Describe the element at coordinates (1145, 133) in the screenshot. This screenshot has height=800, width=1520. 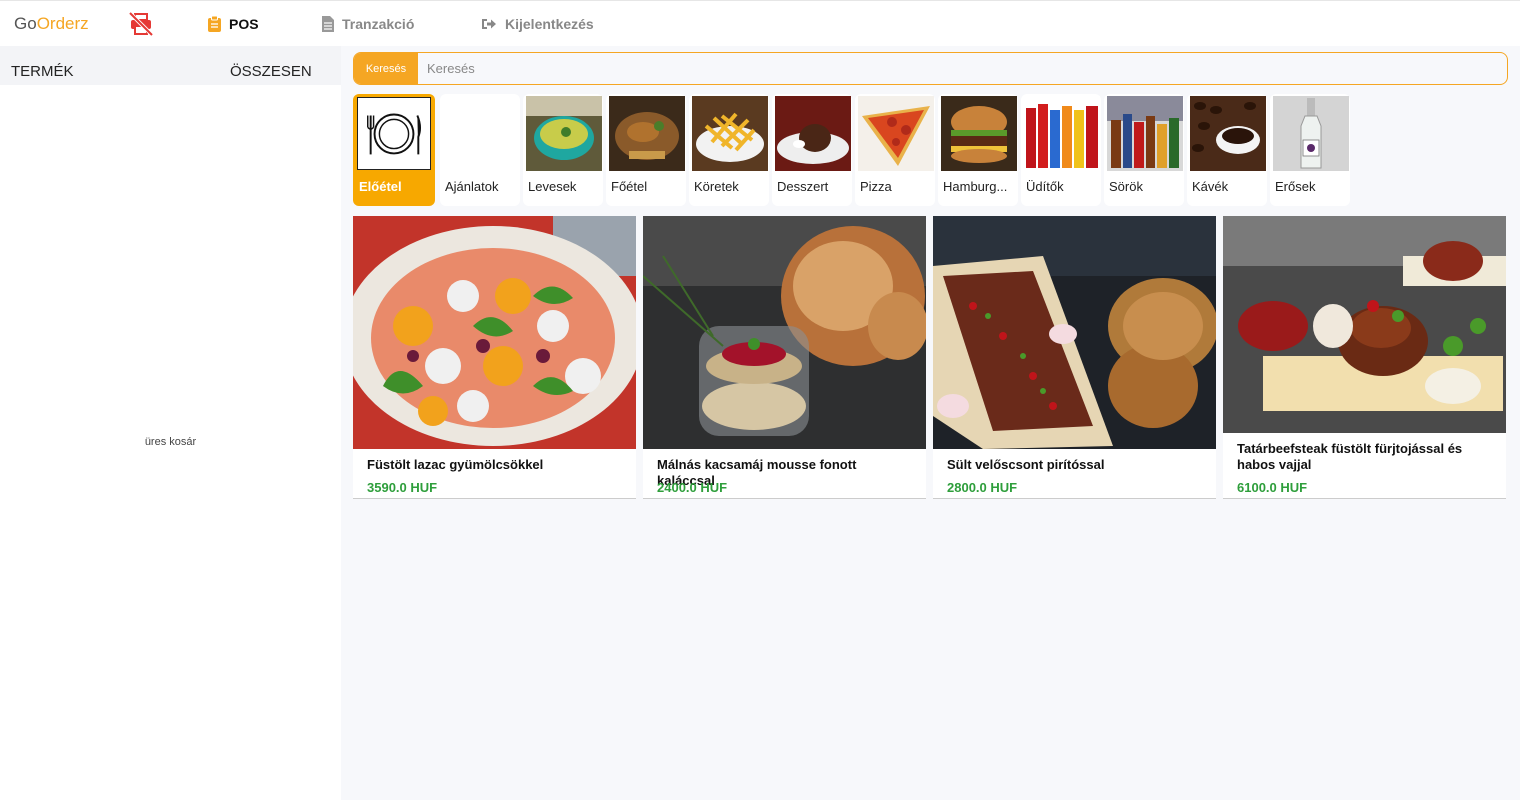
I see `beers-photo` at that location.